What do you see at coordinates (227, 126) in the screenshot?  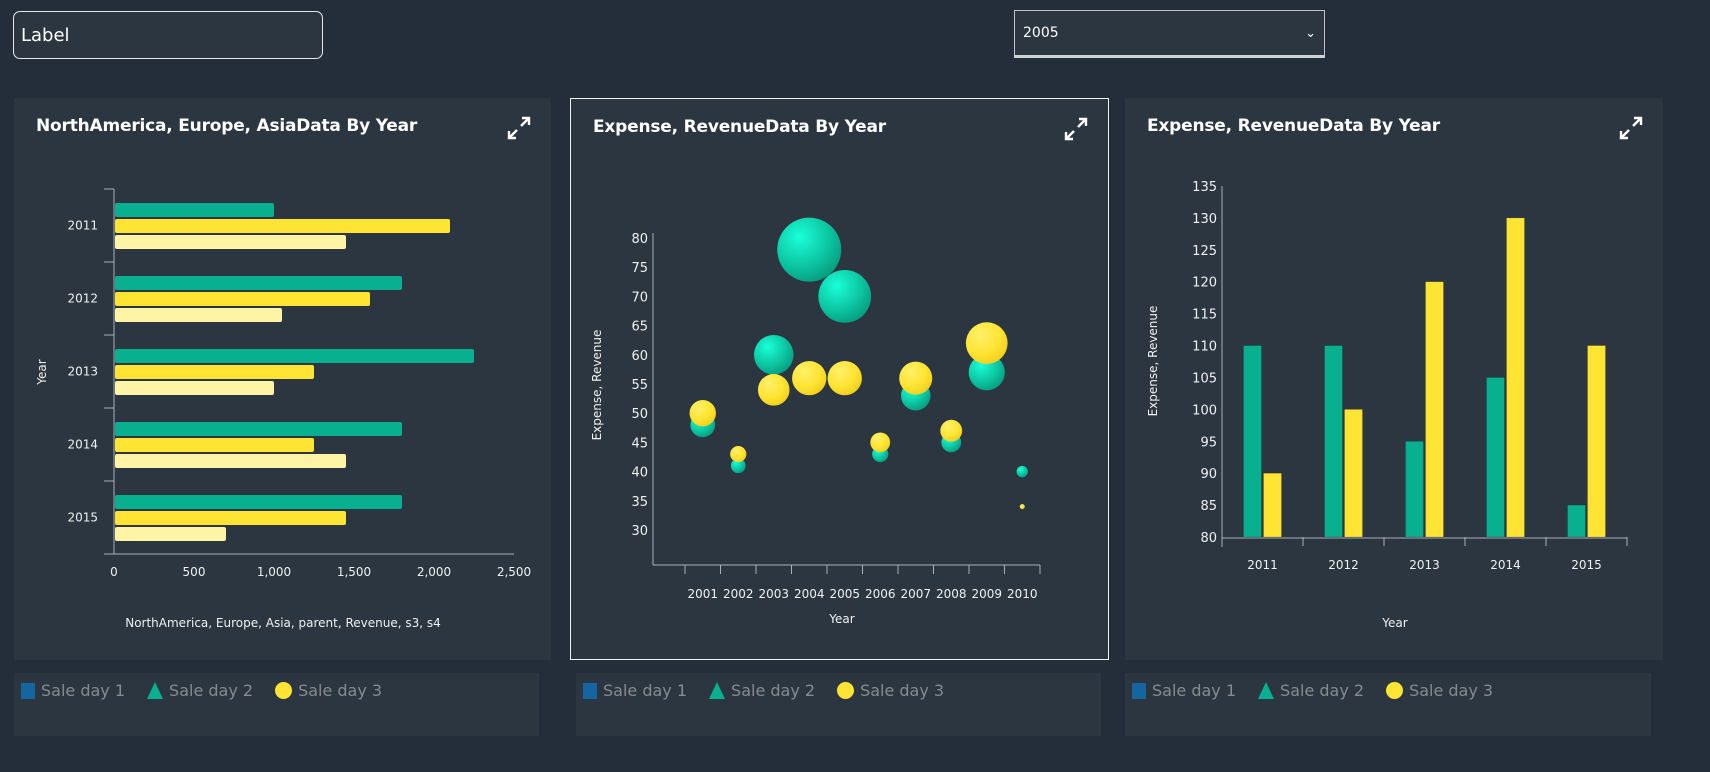 I see `chart-title: NorthAmerica, Europe, AsiaData By Year` at bounding box center [227, 126].